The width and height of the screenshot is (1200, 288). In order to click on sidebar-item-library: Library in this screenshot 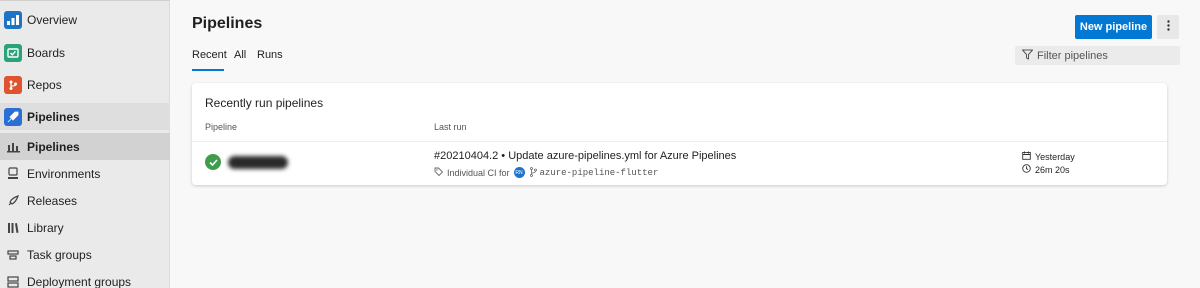, I will do `click(85, 227)`.